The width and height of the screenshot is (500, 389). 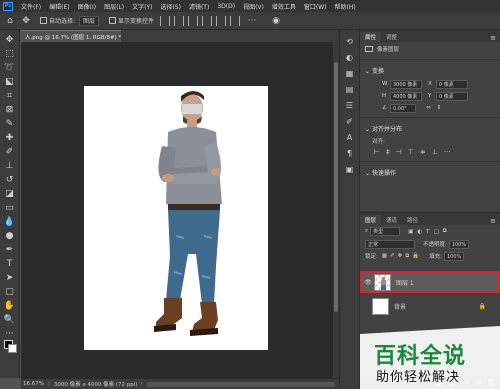 I want to click on clone-stamp-icon: ⊥, so click(x=10, y=166).